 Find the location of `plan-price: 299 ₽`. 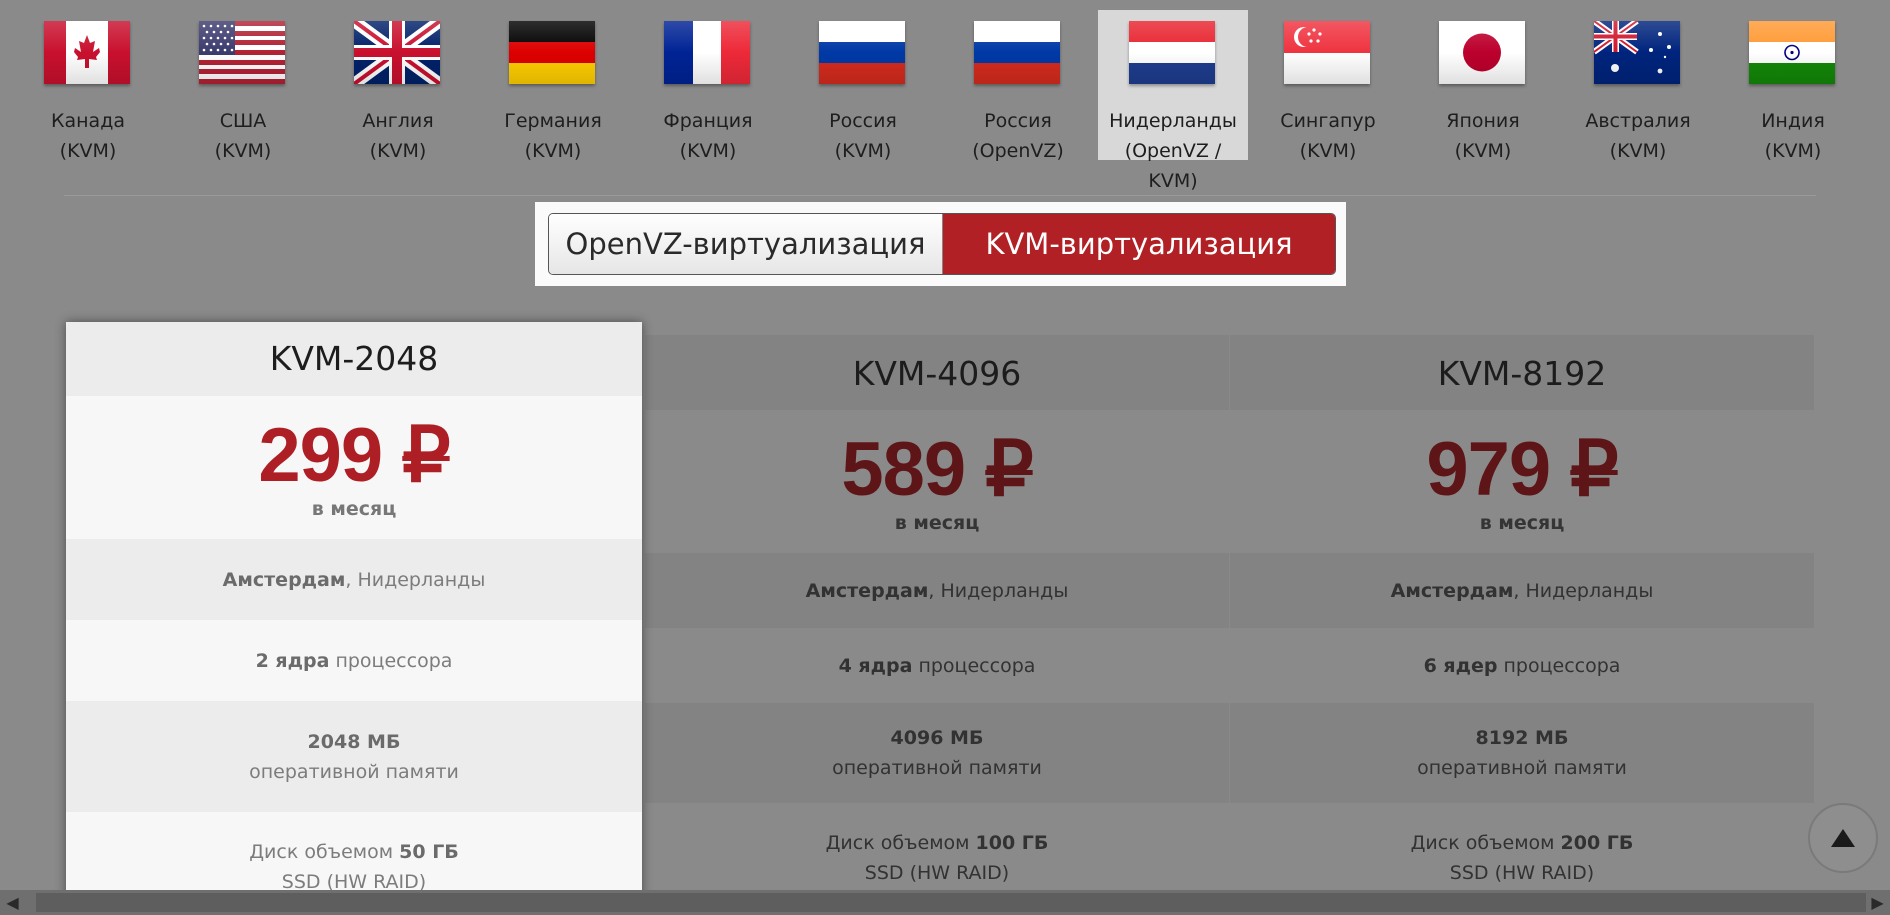

plan-price: 299 ₽ is located at coordinates (354, 455).